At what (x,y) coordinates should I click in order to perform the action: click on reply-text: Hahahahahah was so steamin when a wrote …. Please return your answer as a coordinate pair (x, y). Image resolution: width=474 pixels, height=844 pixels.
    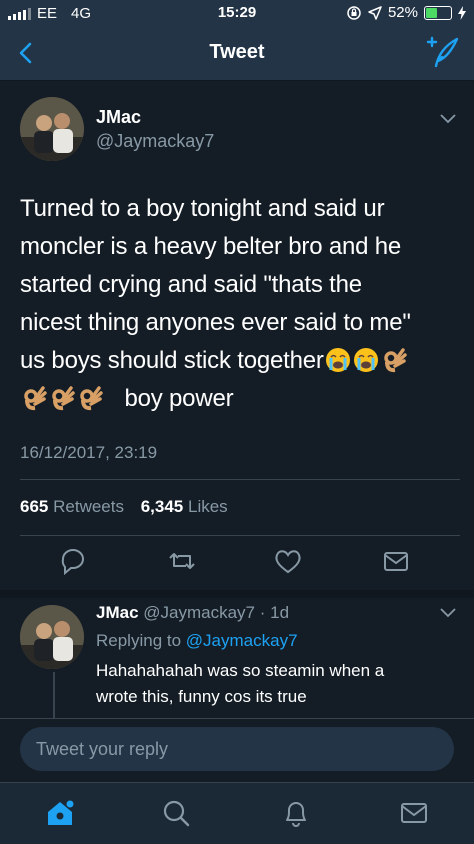
    Looking at the image, I should click on (276, 684).